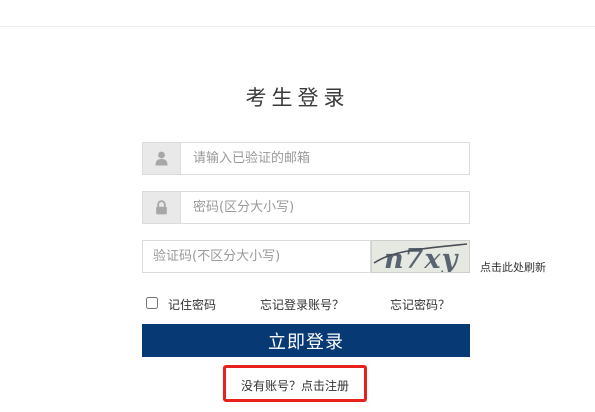  Describe the element at coordinates (330, 158) in the screenshot. I see `email-input` at that location.